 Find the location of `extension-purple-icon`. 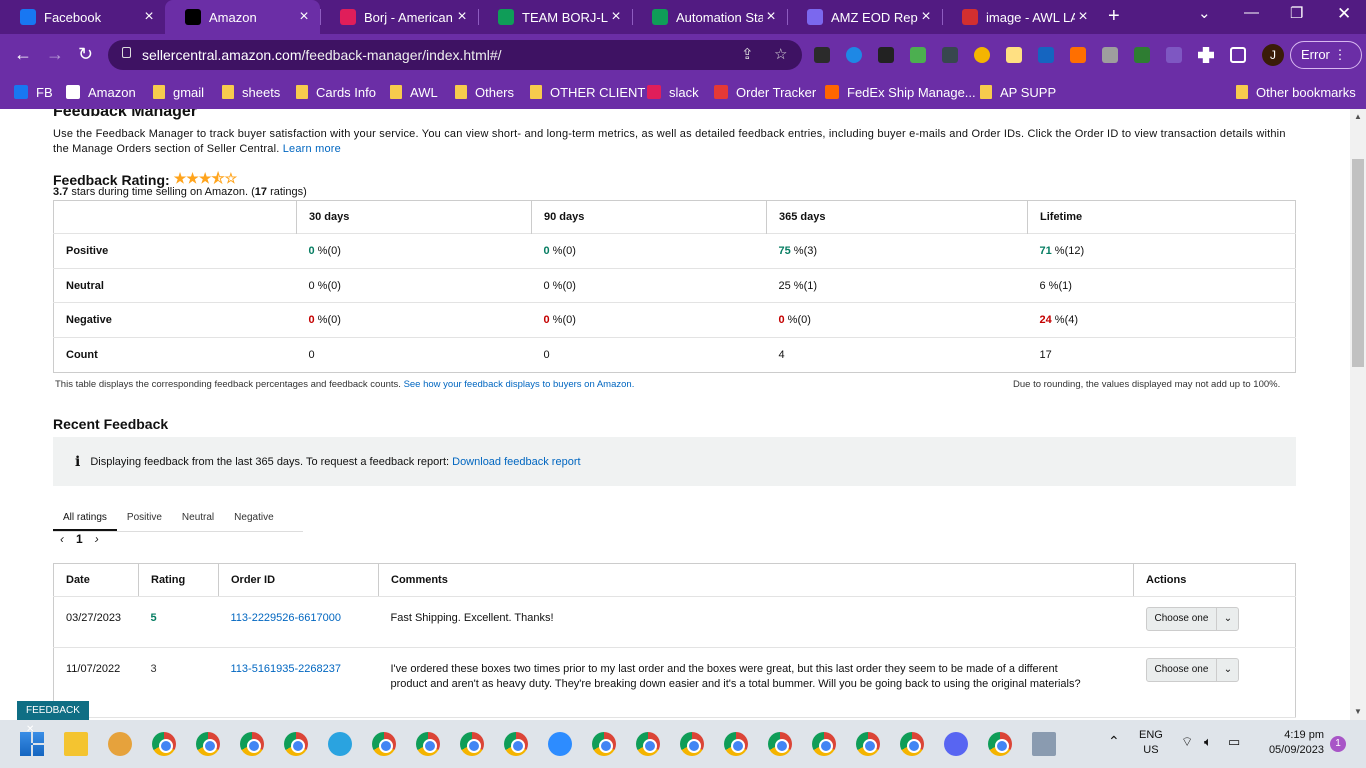

extension-purple-icon is located at coordinates (1174, 55).